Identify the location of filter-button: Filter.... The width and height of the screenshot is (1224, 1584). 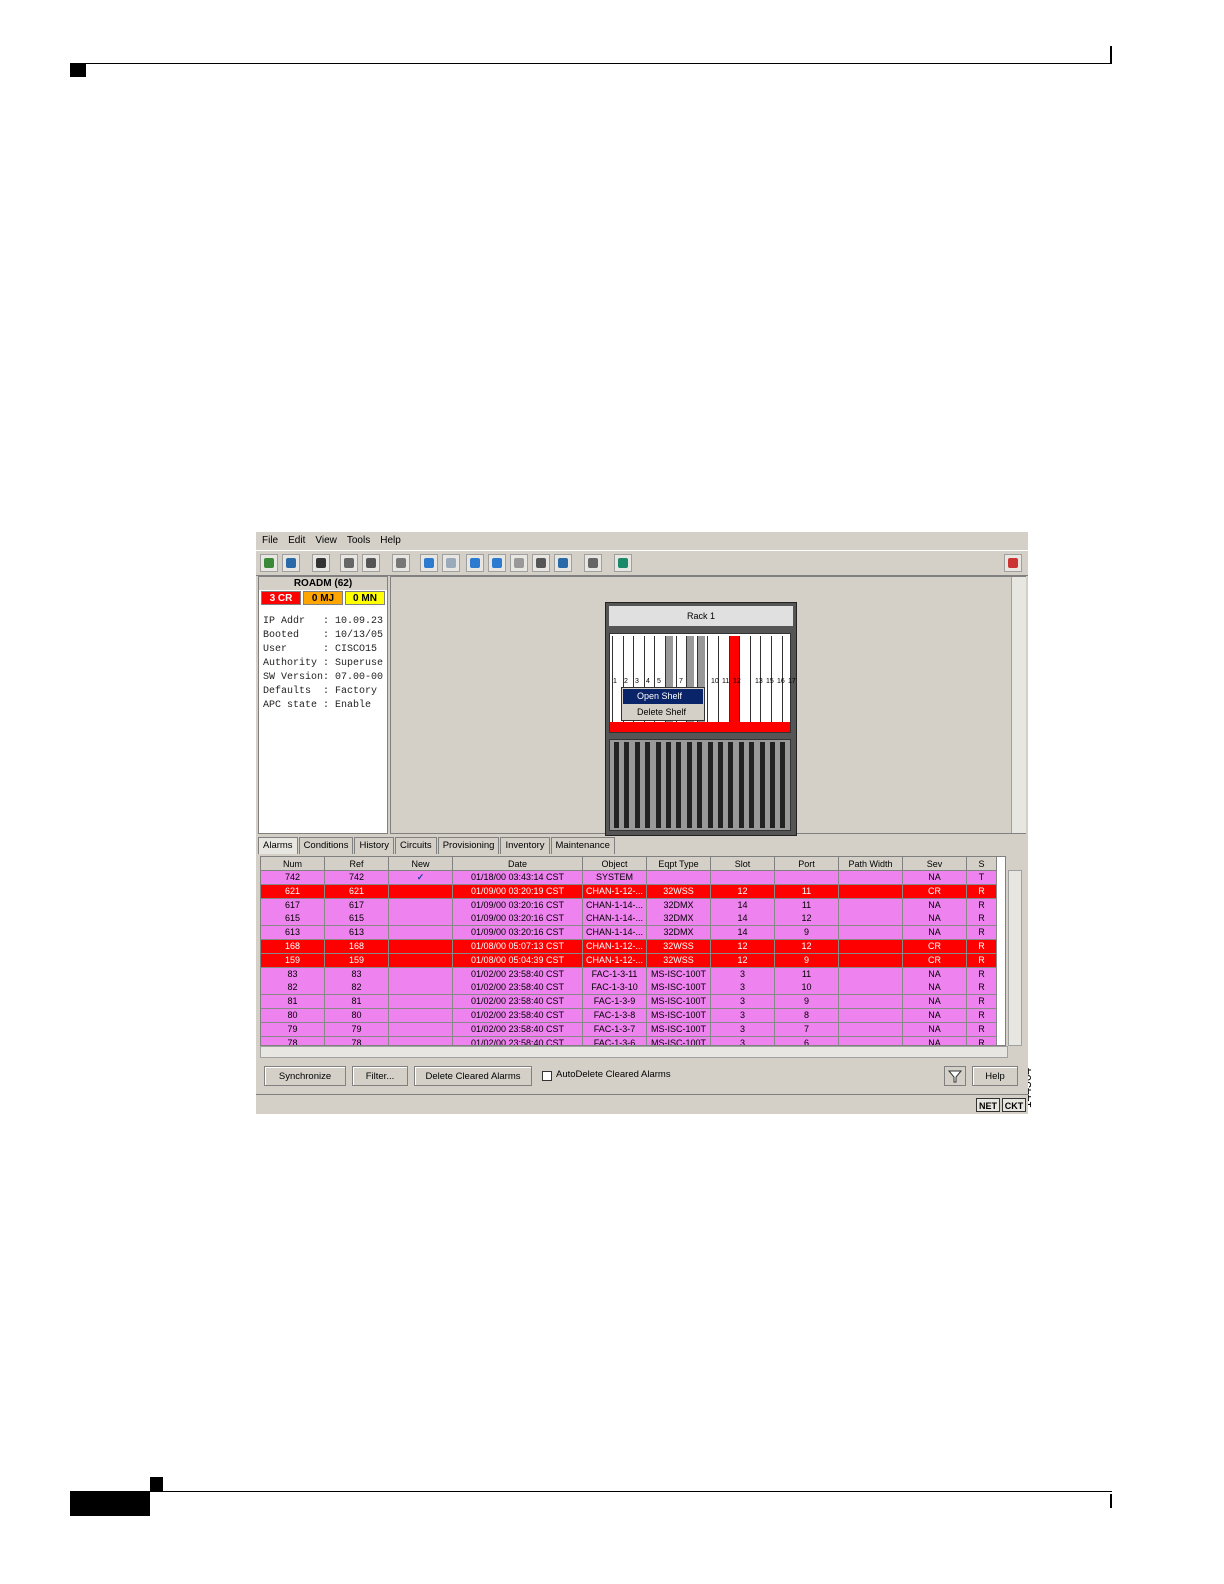
(380, 1076).